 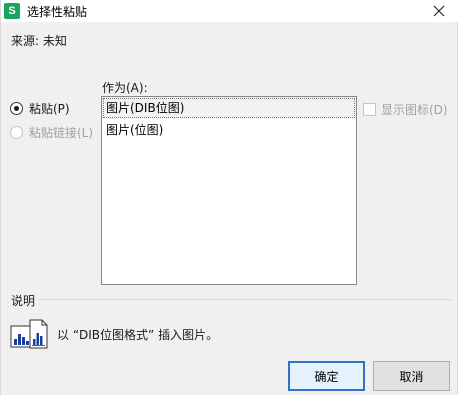 What do you see at coordinates (16, 108) in the screenshot?
I see `paste-radio-button` at bounding box center [16, 108].